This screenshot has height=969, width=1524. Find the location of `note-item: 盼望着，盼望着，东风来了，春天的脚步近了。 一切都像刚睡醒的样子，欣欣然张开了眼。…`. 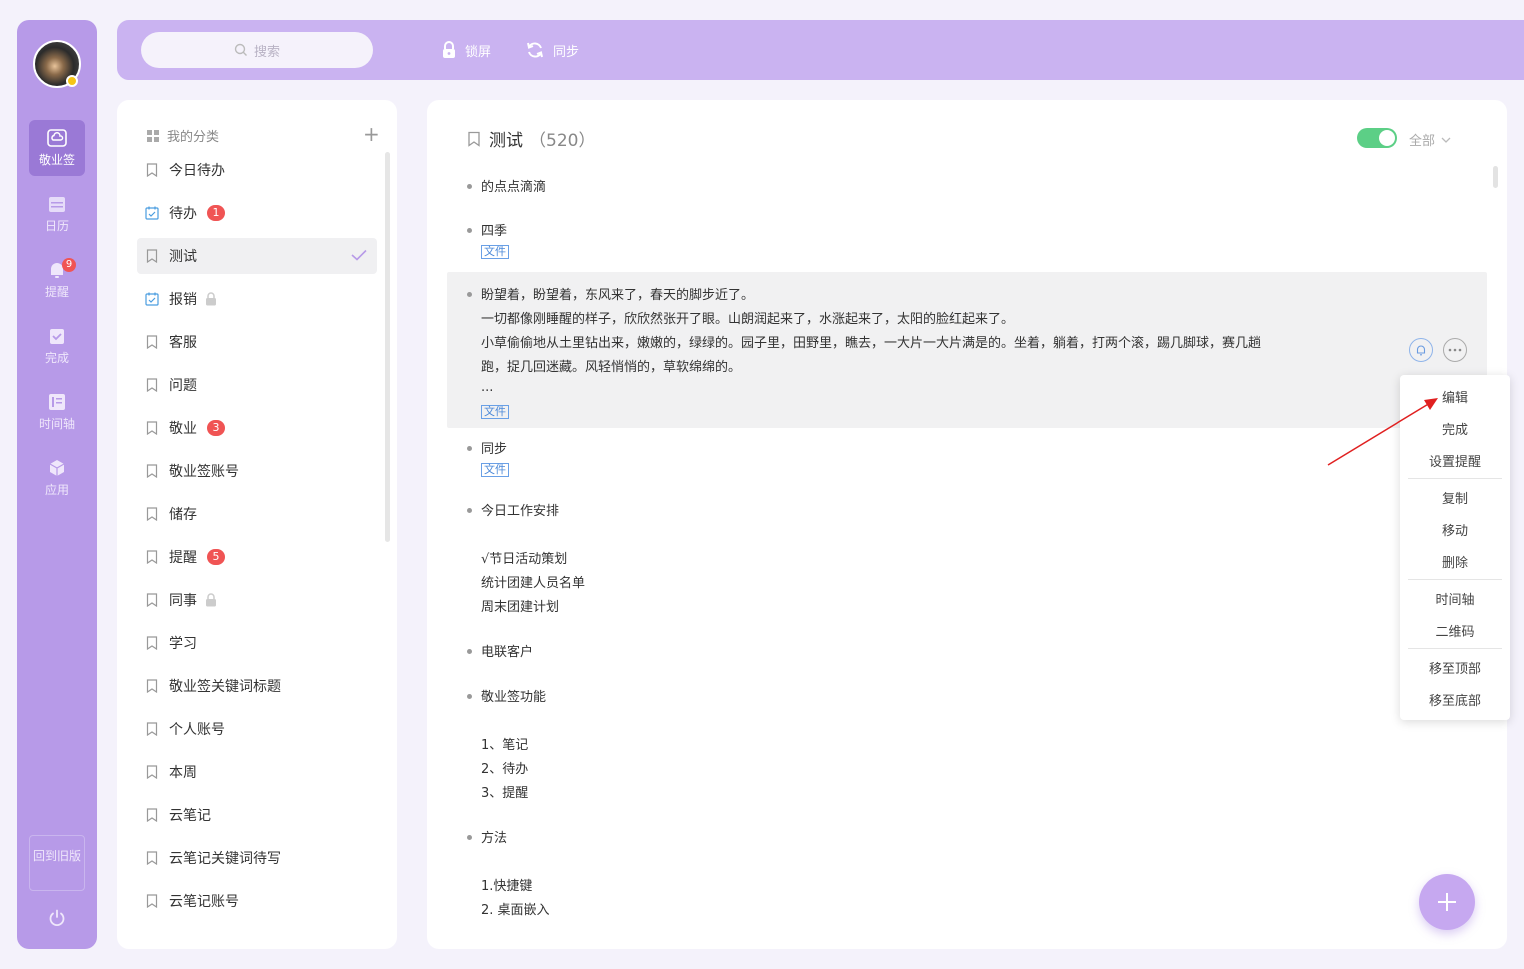

note-item: 盼望着，盼望着，东风来了，春天的脚步近了。 一切都像刚睡醒的样子，欣欣然张开了眼。… is located at coordinates (967, 350).